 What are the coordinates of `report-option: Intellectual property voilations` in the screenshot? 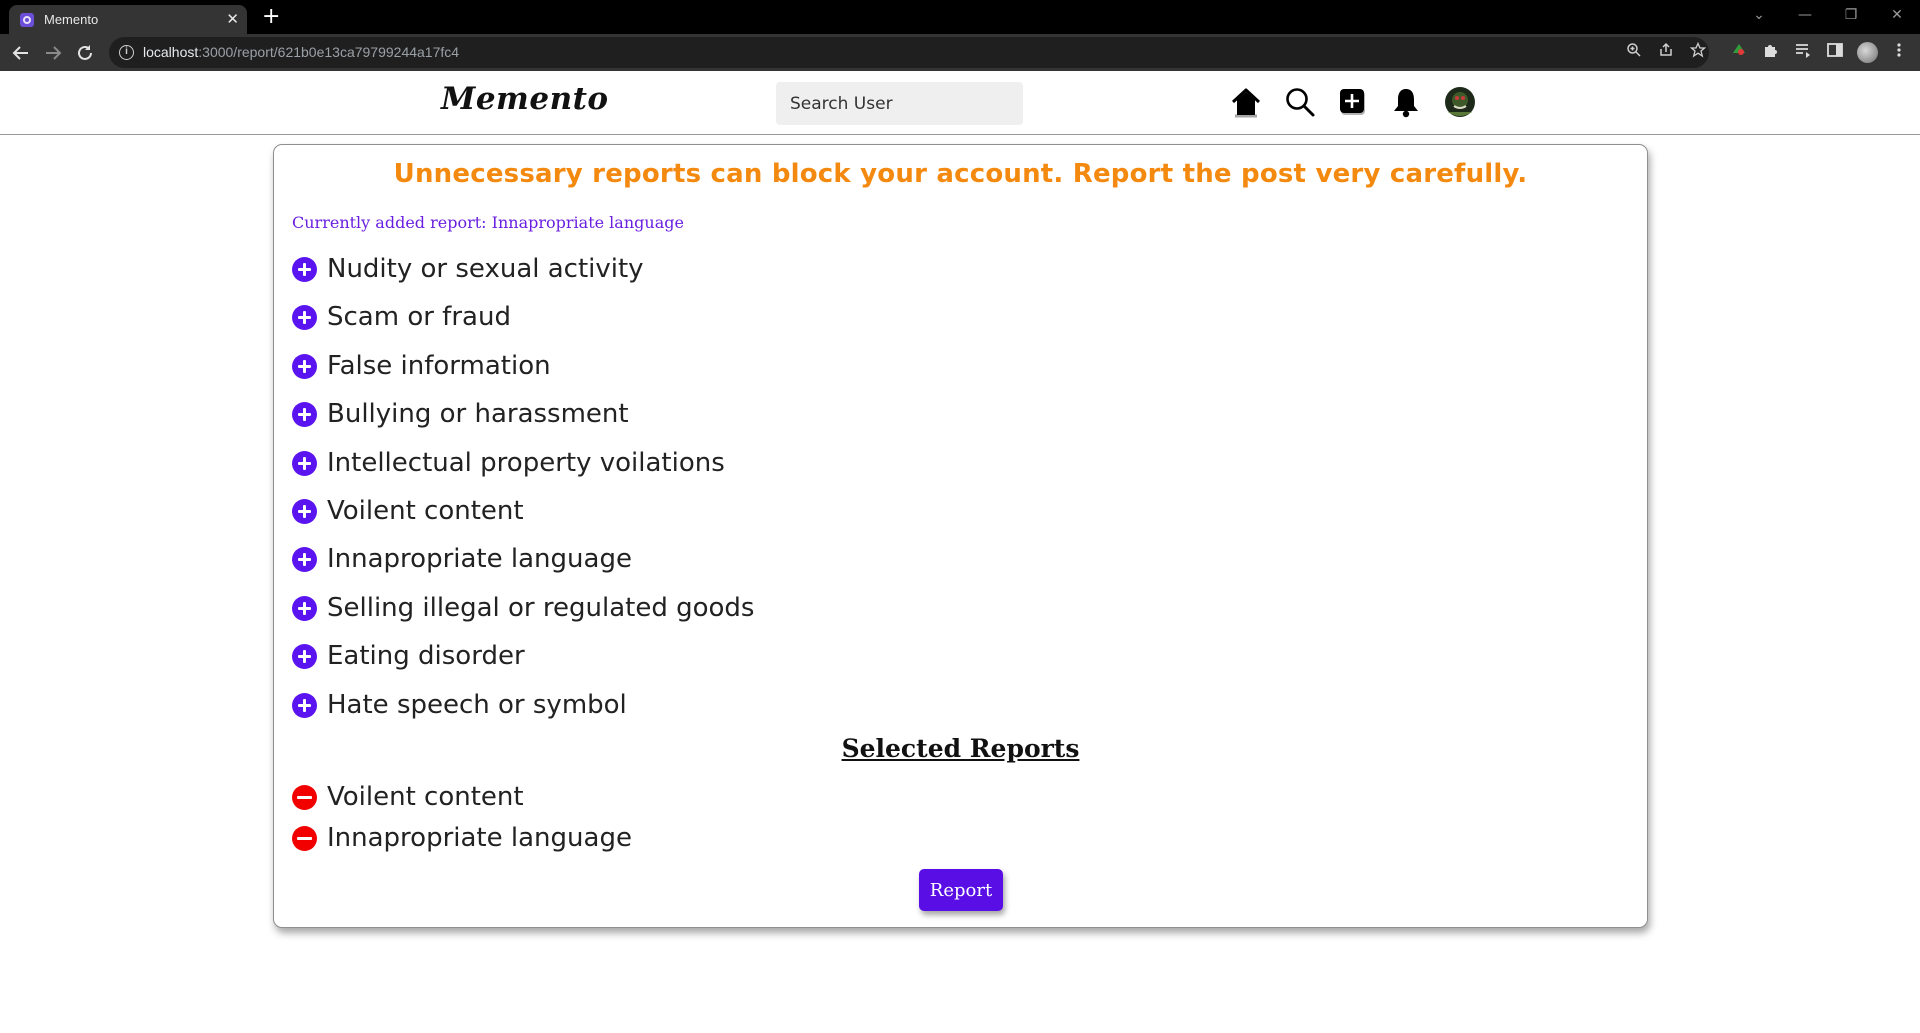 It's located at (508, 463).